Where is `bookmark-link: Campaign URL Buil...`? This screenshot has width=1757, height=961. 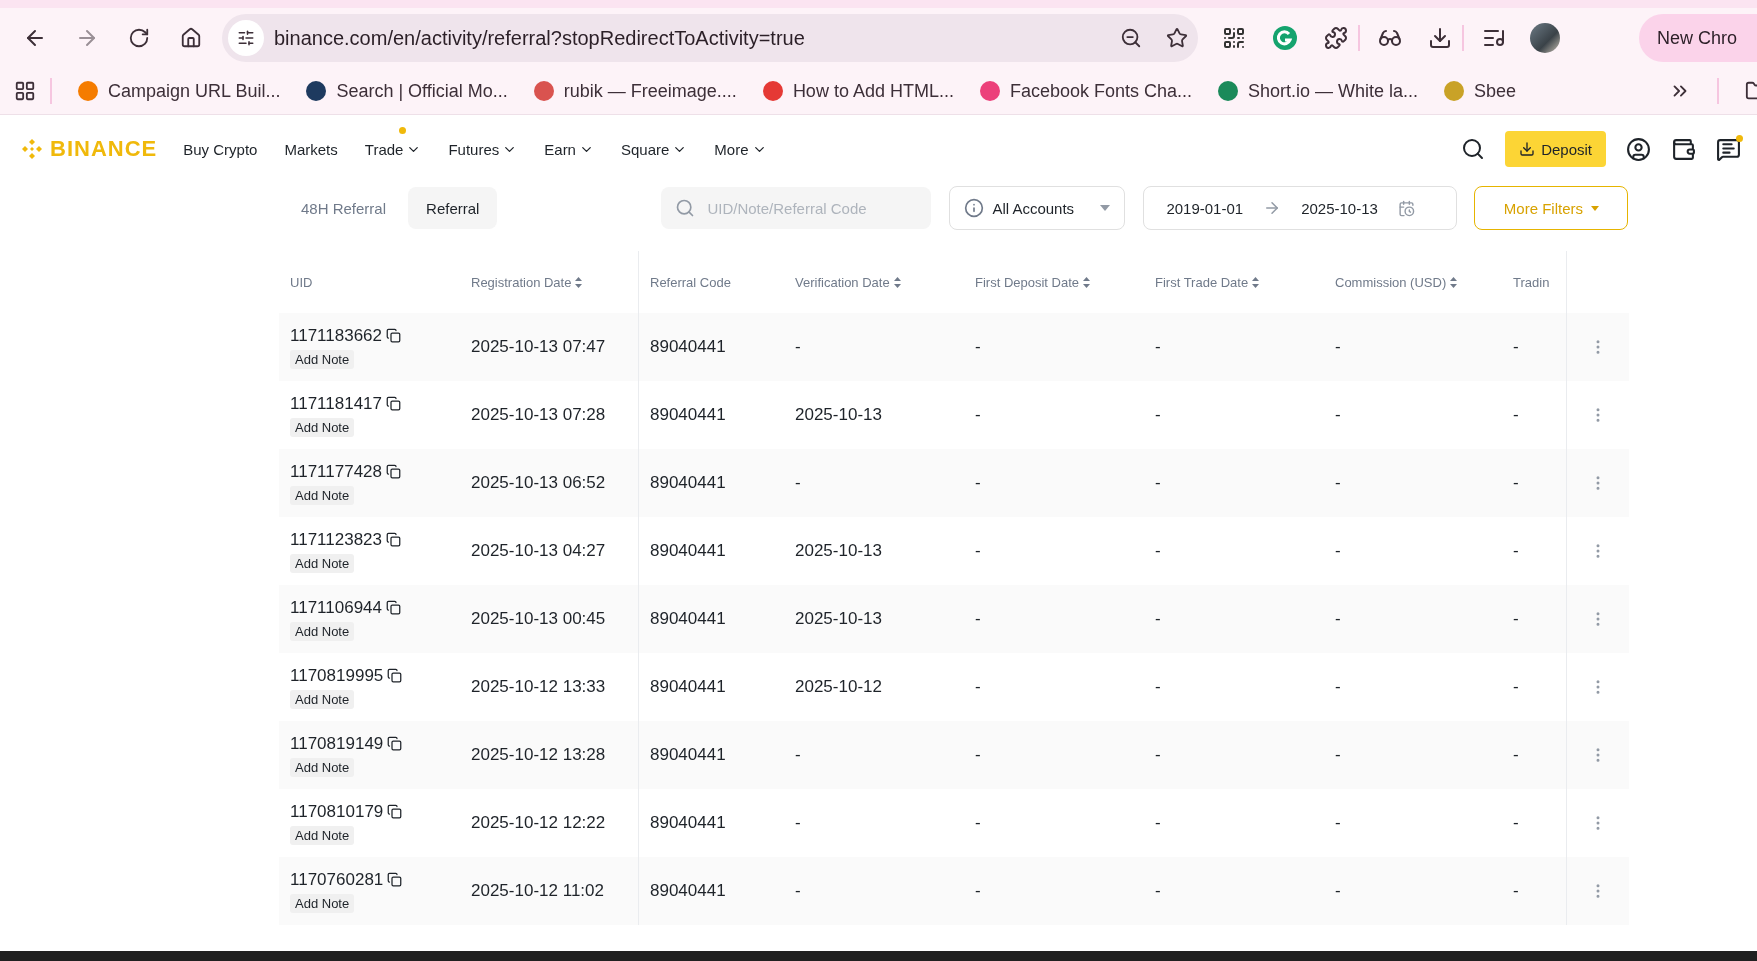 bookmark-link: Campaign URL Buil... is located at coordinates (179, 91).